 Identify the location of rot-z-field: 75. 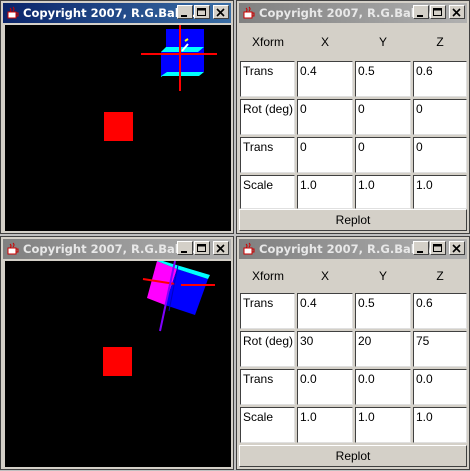
(440, 349).